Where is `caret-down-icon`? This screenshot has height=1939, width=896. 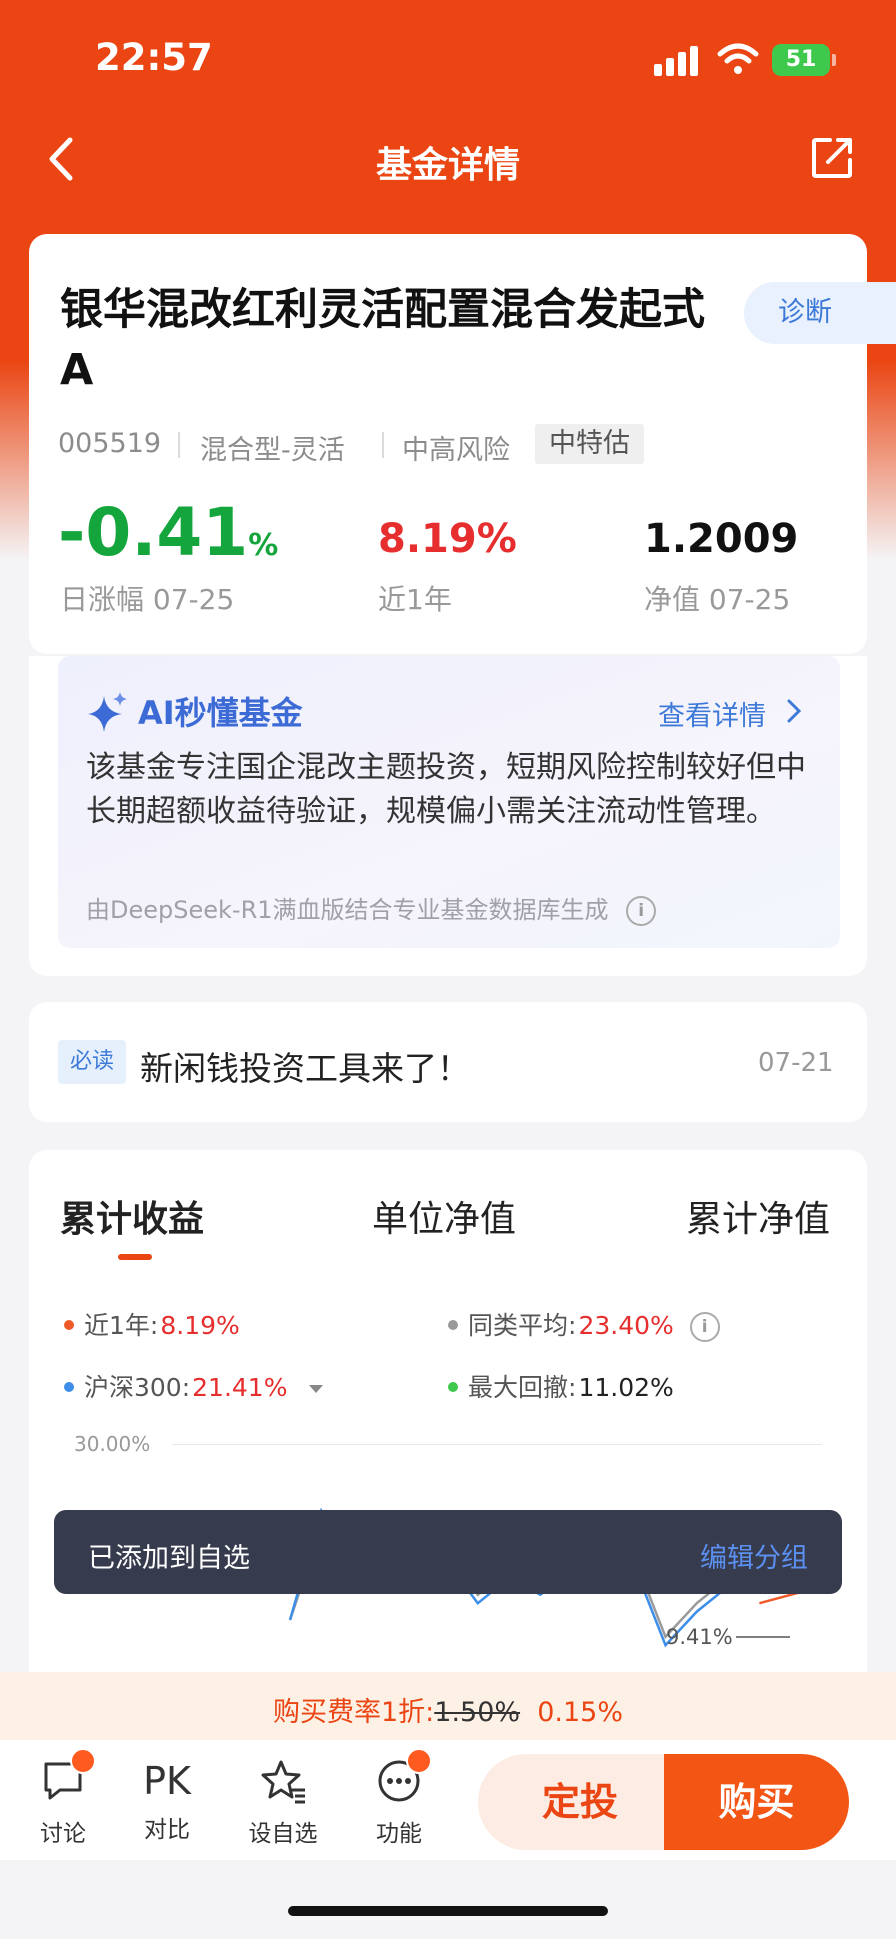 caret-down-icon is located at coordinates (316, 1389).